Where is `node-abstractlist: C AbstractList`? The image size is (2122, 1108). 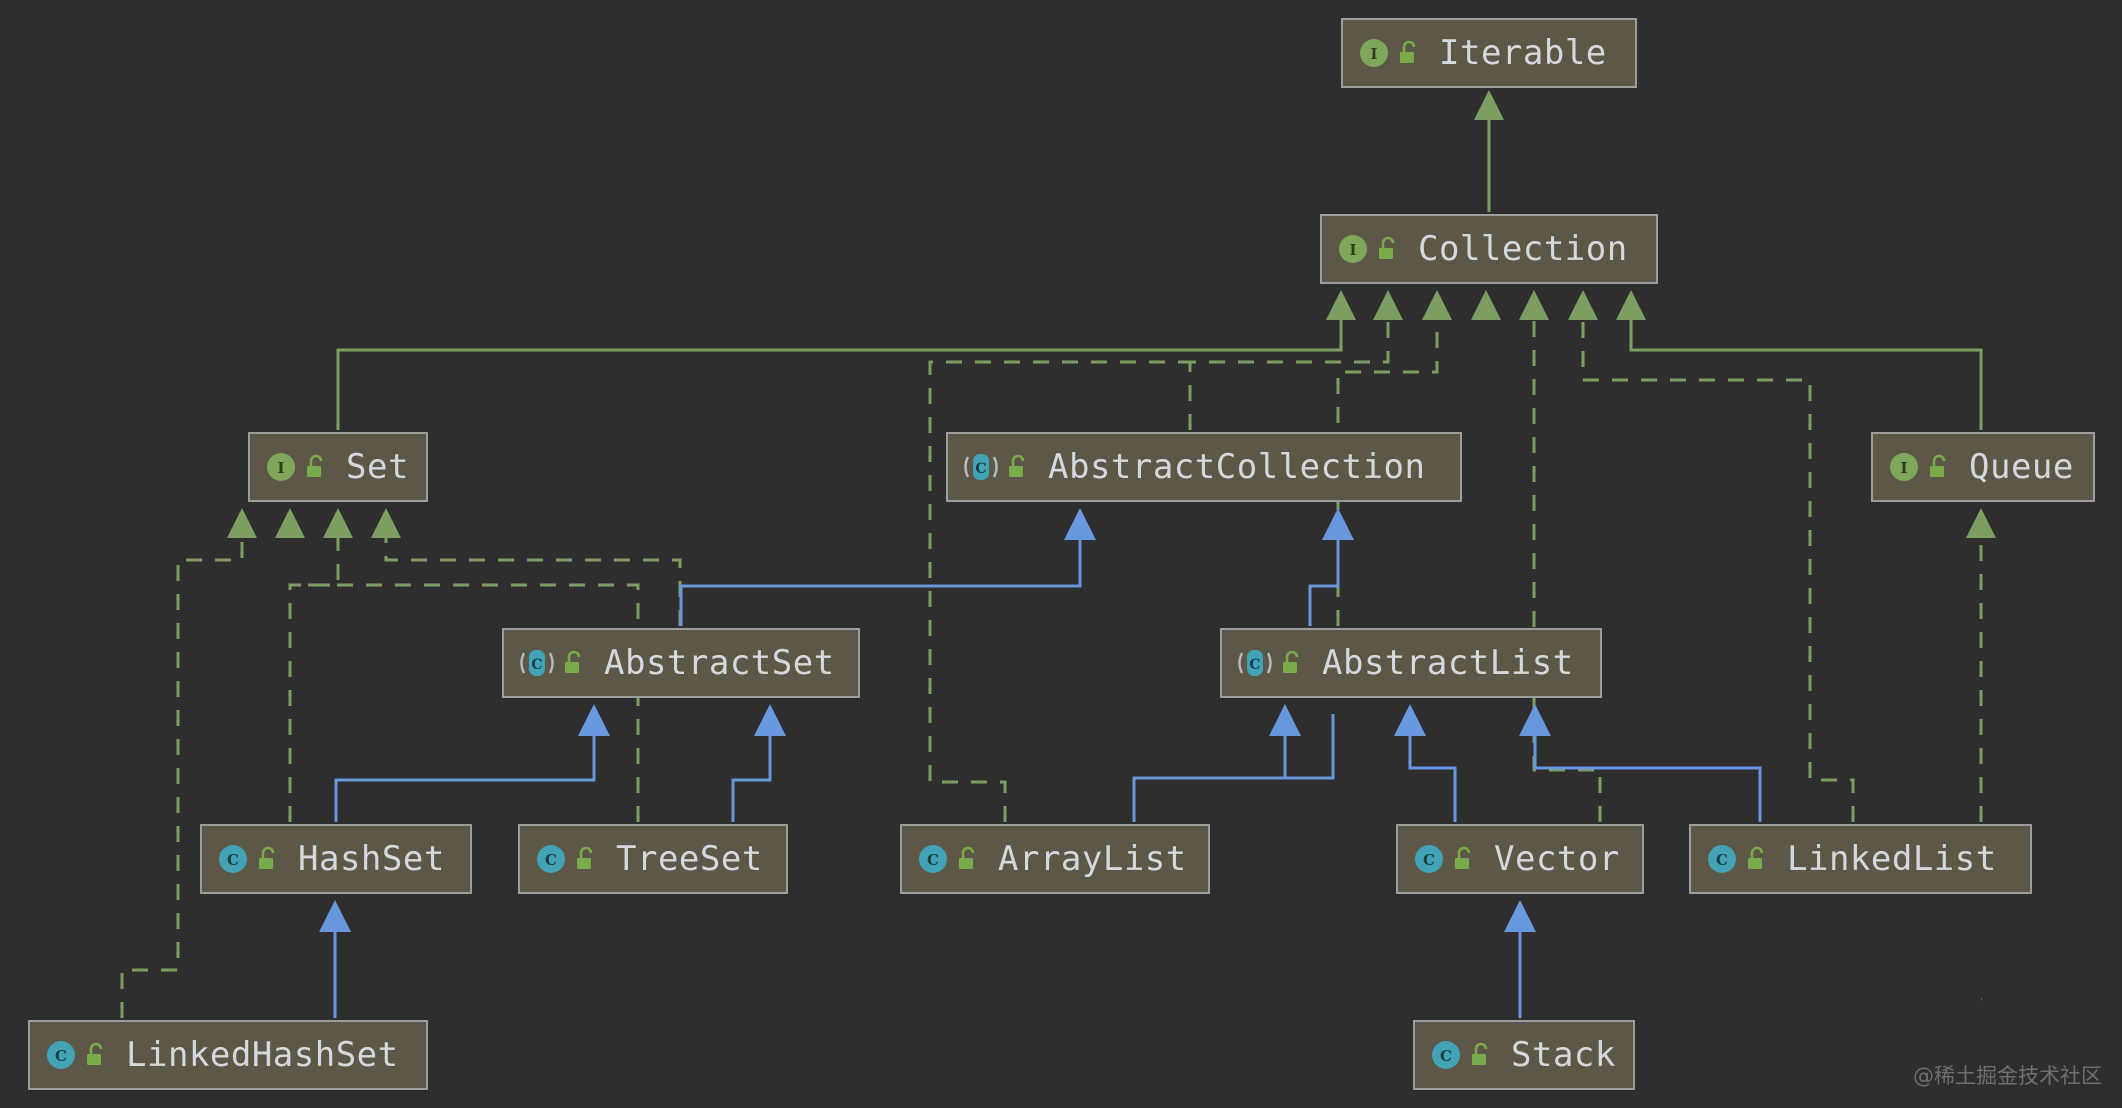
node-abstractlist: C AbstractList is located at coordinates (1411, 663).